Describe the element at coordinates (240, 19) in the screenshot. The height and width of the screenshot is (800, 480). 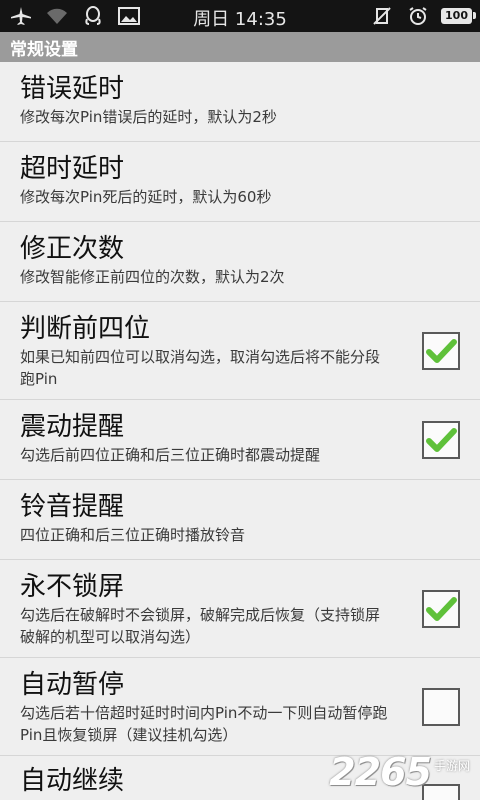
I see `status-time: 周日 14:35` at that location.